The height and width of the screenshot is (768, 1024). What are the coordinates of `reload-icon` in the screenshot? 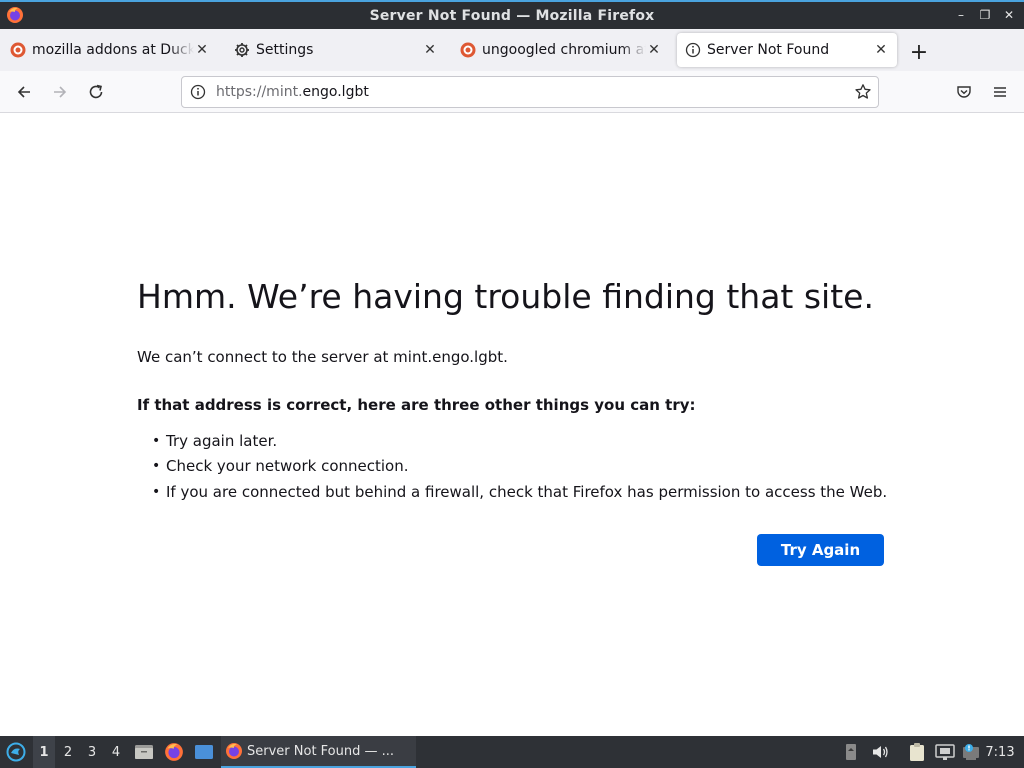 It's located at (96, 91).